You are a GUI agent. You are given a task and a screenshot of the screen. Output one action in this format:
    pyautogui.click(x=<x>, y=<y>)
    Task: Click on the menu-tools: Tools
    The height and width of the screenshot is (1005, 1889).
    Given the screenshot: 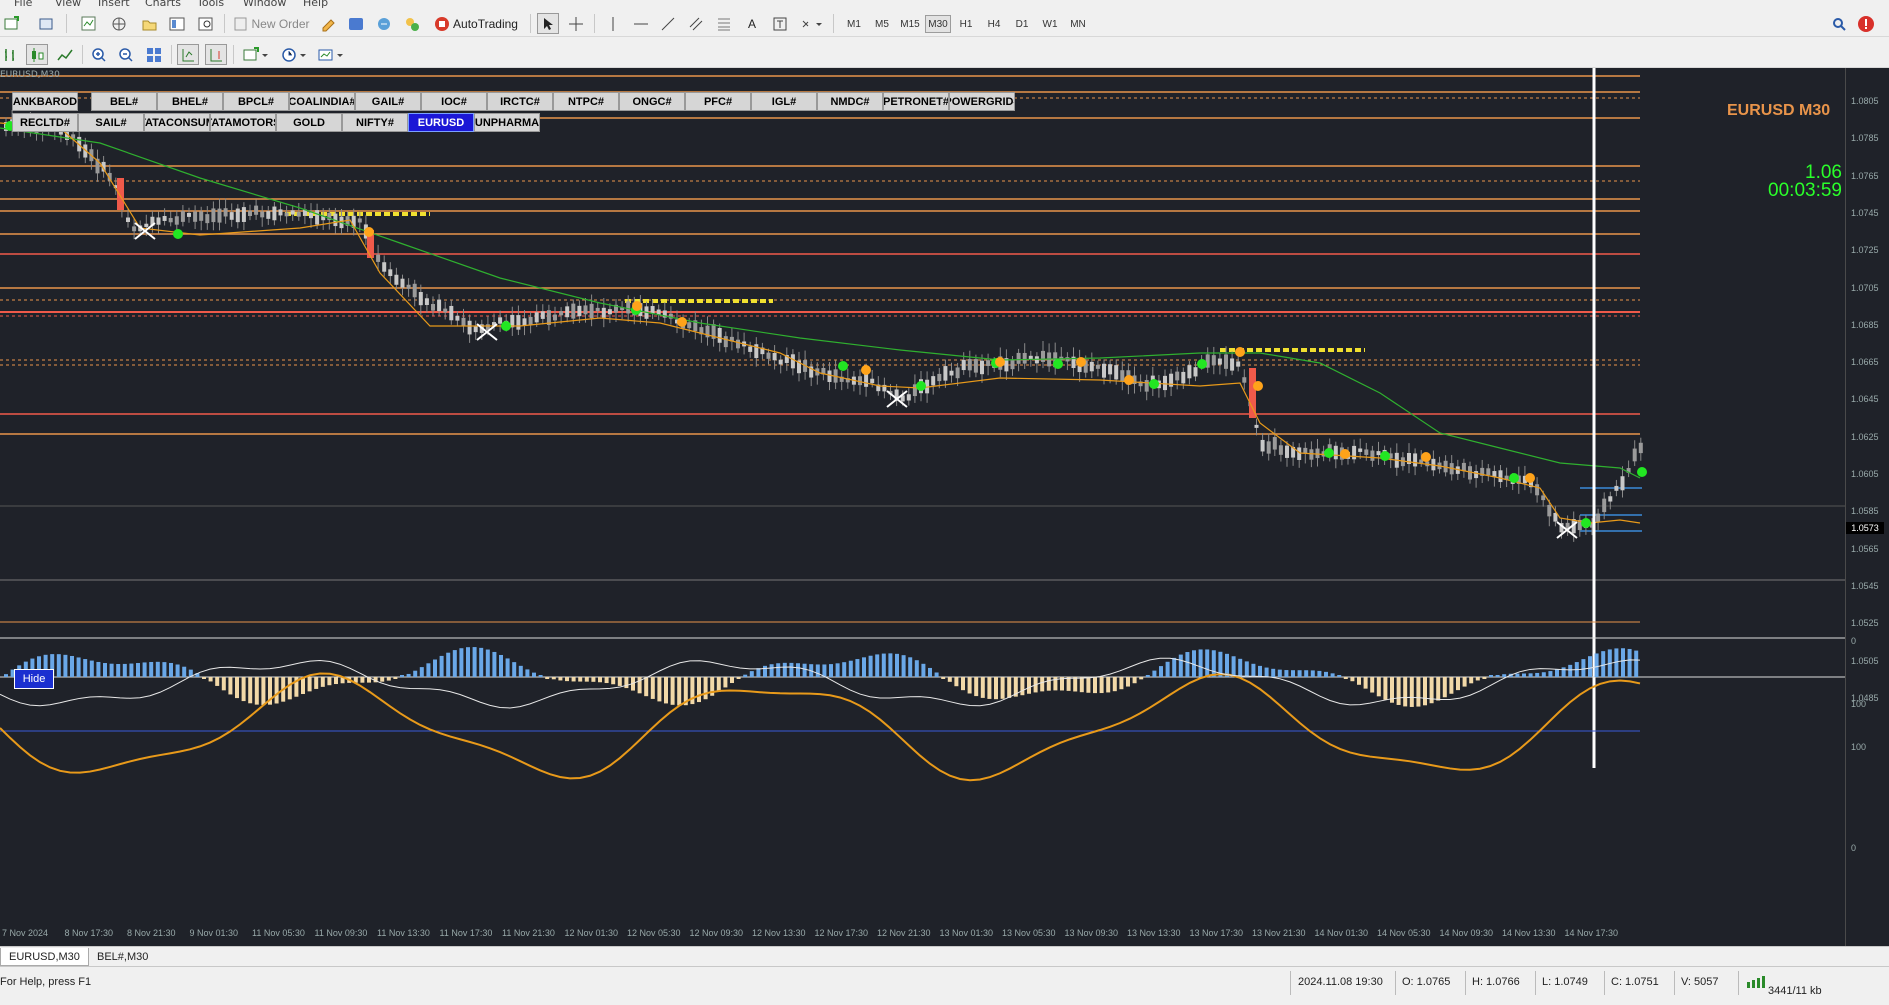 What is the action you would take?
    pyautogui.click(x=210, y=4)
    